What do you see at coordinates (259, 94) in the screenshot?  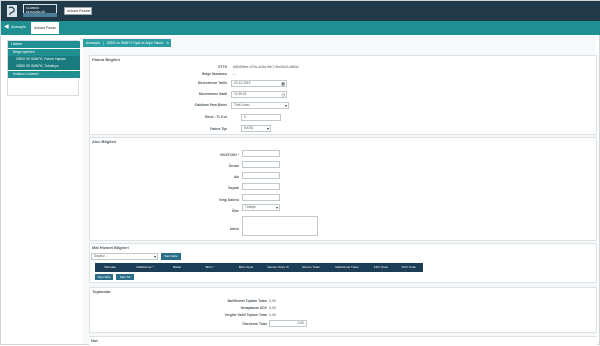 I see `duzenleme-saati-input: 11:35:31 ◷` at bounding box center [259, 94].